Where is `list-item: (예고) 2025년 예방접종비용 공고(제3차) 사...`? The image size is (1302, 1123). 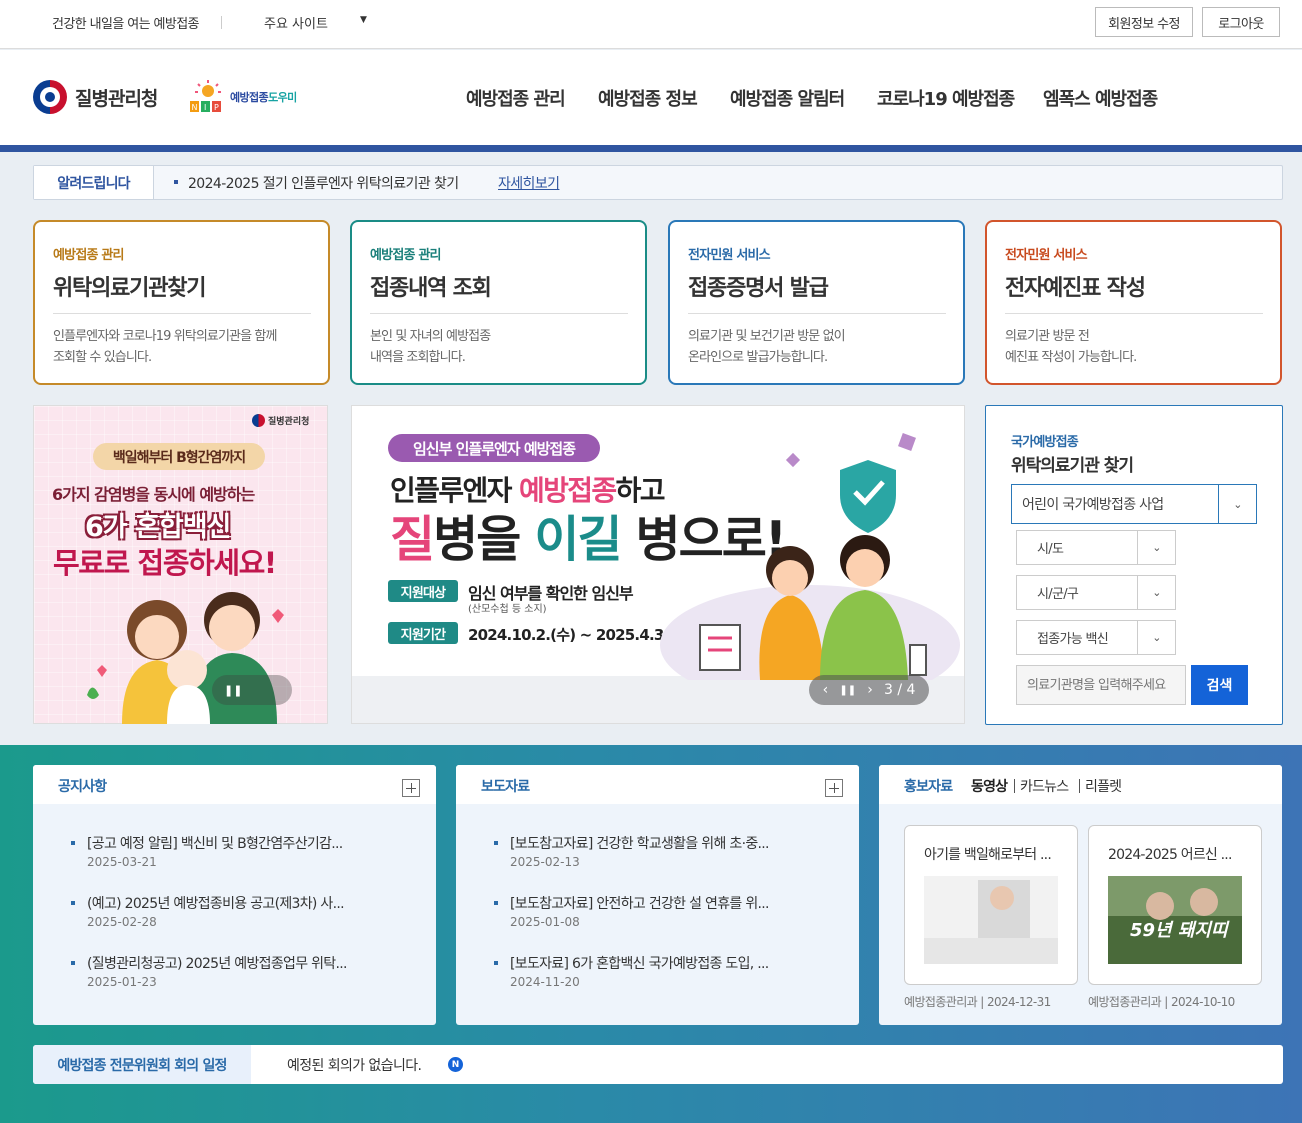
list-item: (예고) 2025년 예방접종비용 공고(제3차) 사... is located at coordinates (231, 903).